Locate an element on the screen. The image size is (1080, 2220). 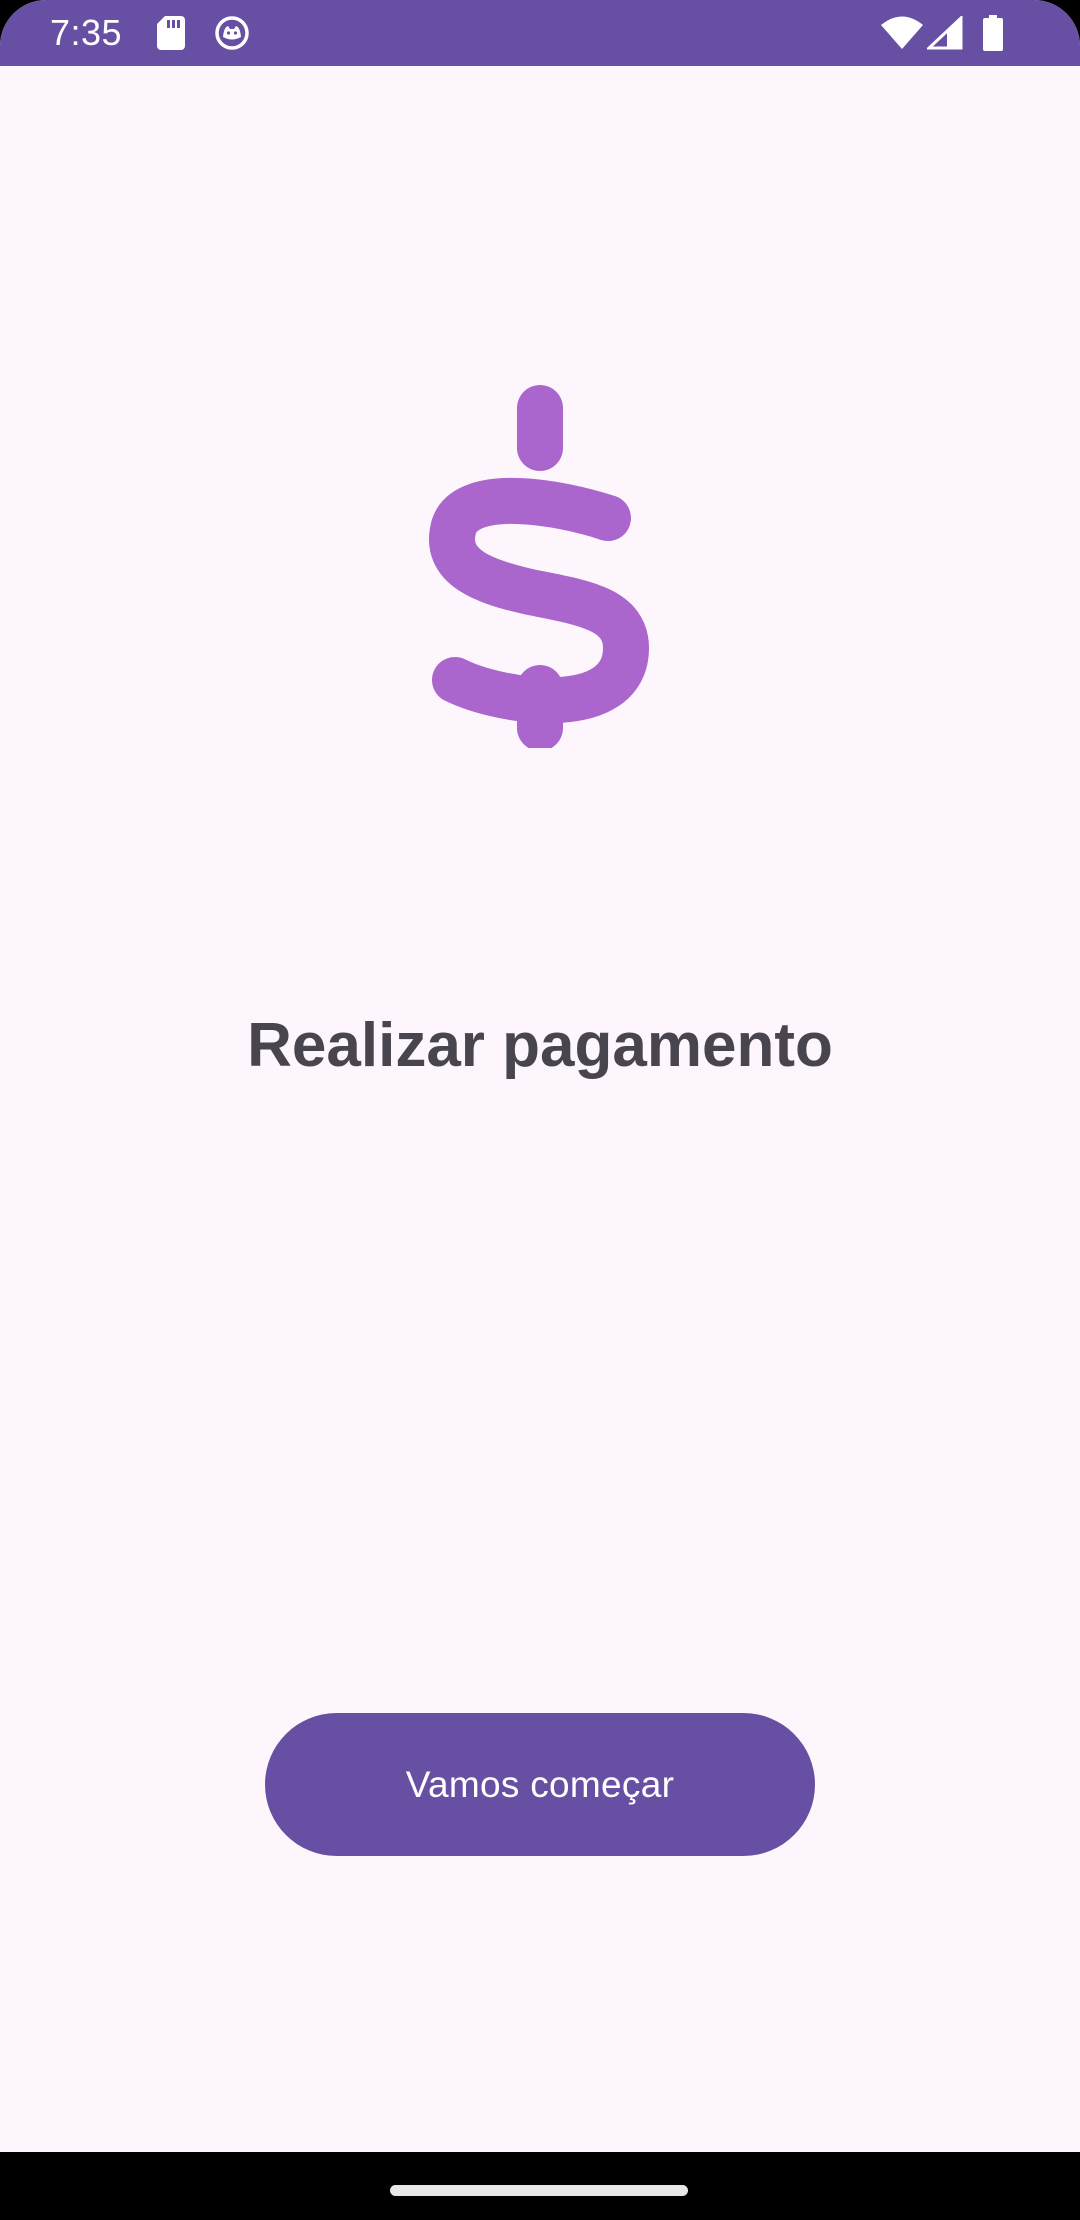
dollar-icon is located at coordinates (540, 549).